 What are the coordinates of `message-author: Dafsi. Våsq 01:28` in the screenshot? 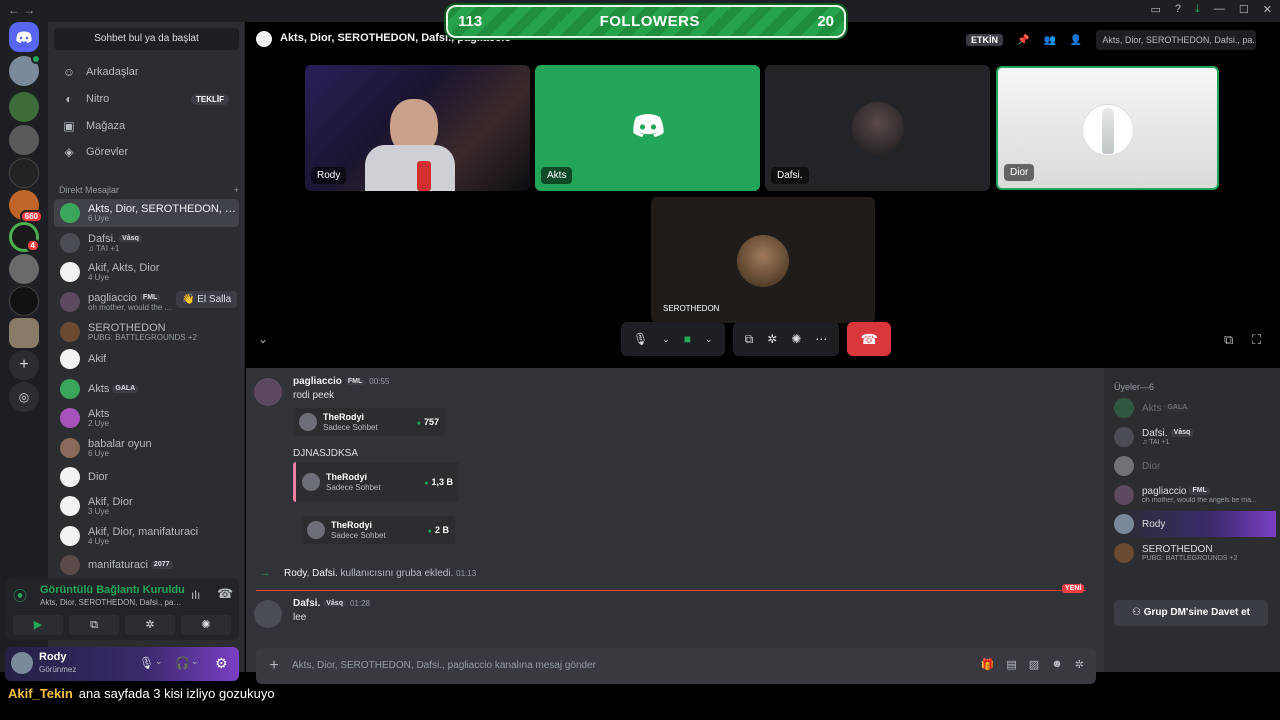 It's located at (331, 603).